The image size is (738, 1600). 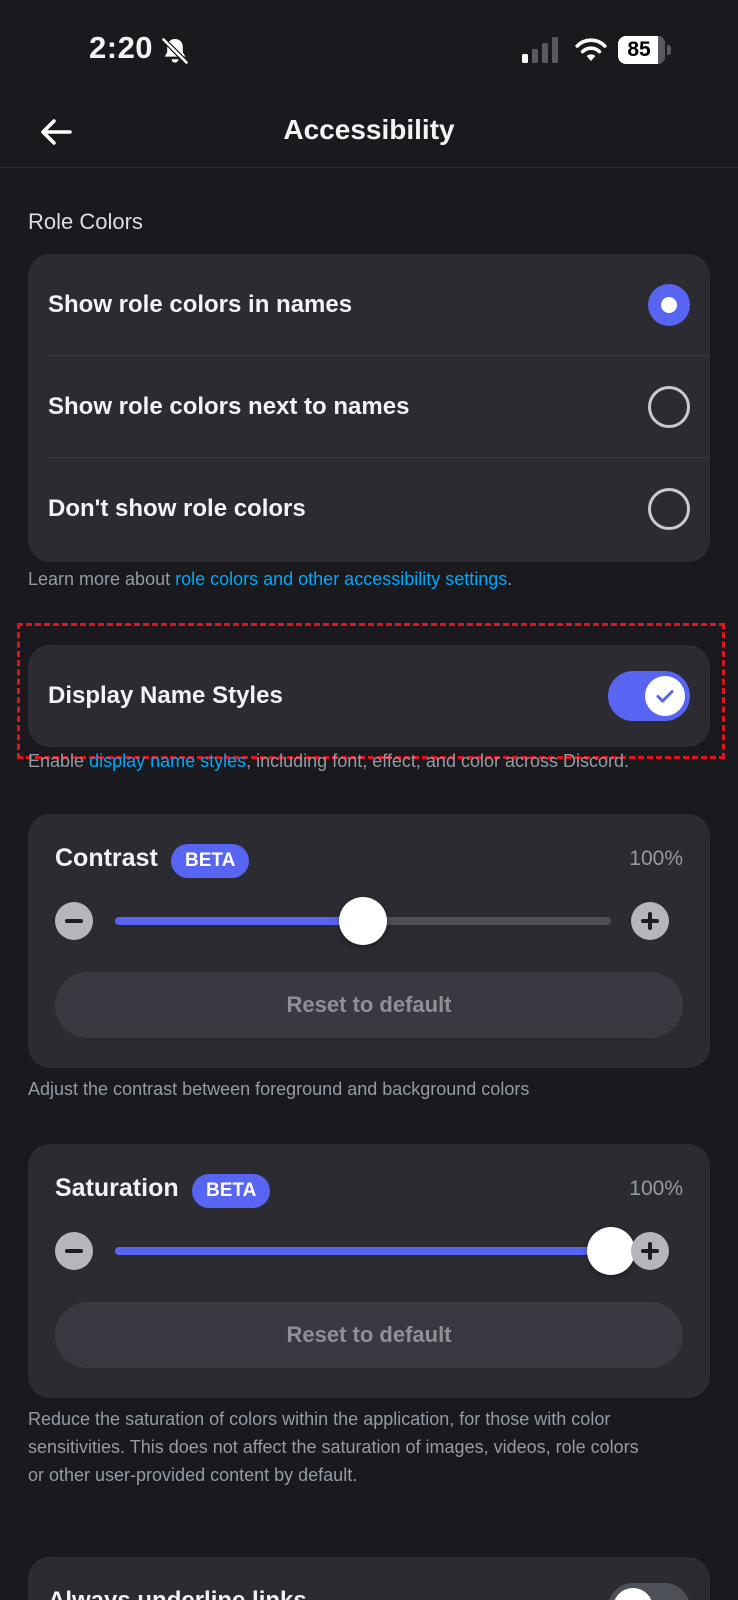 What do you see at coordinates (177, 1593) in the screenshot?
I see `underline-links-label: Always underline links` at bounding box center [177, 1593].